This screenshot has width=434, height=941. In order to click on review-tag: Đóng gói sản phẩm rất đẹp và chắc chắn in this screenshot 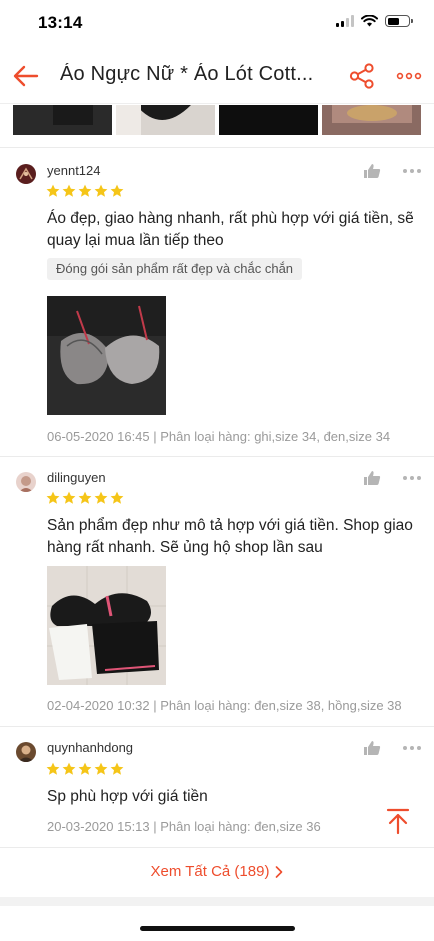, I will do `click(175, 269)`.